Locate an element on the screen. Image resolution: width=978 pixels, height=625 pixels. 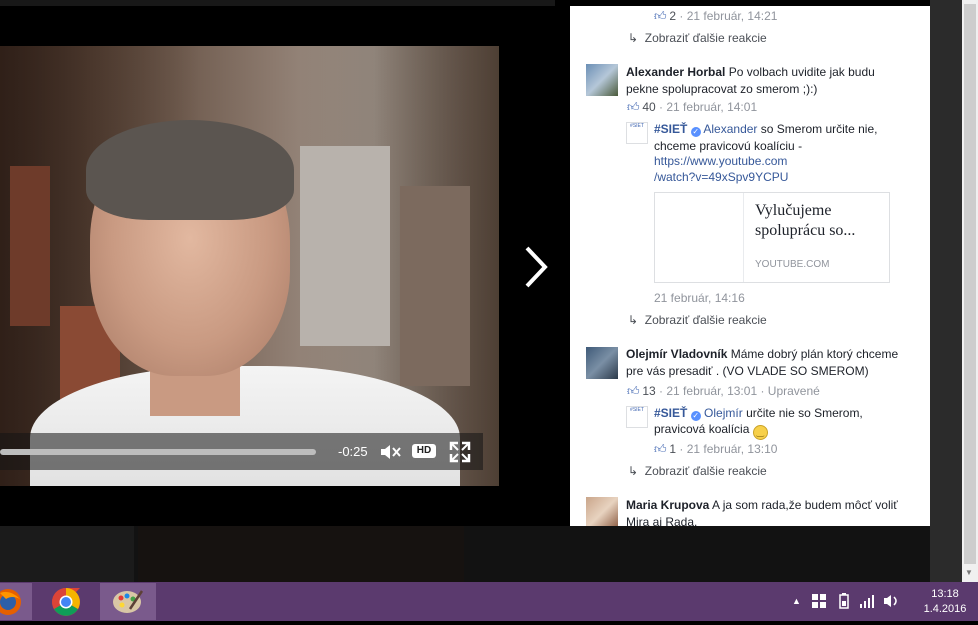
strip-dark is located at coordinates (697, 554).